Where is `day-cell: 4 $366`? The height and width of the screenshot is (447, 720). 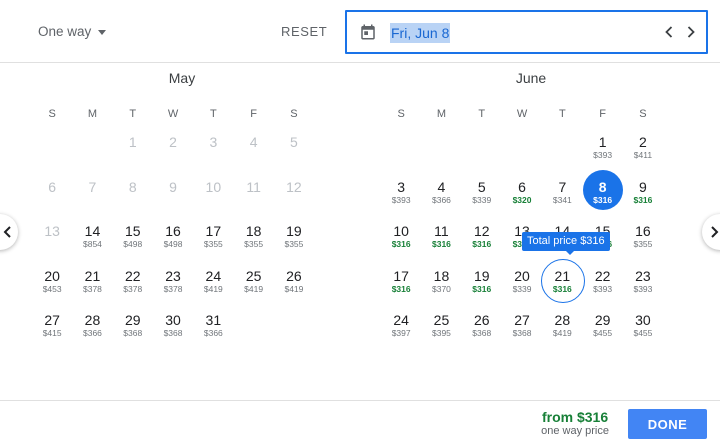 day-cell: 4 $366 is located at coordinates (441, 201).